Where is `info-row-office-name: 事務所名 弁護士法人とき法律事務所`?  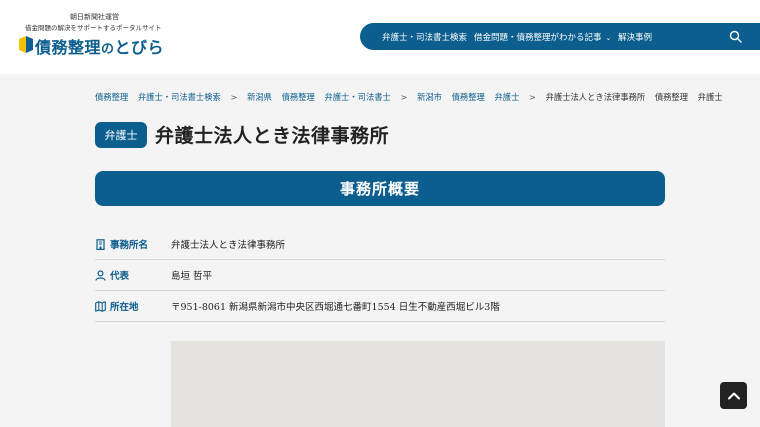
info-row-office-name: 事務所名 弁護士法人とき法律事務所 is located at coordinates (380, 244).